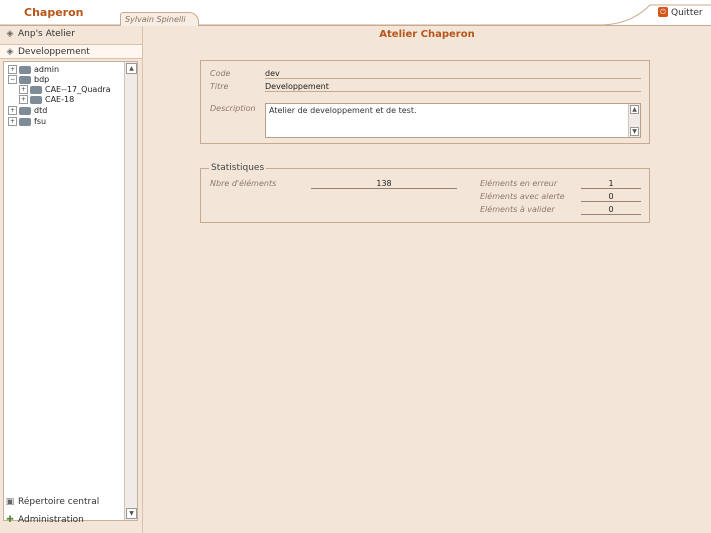 This screenshot has width=711, height=533. I want to click on tree-node-label: dtd, so click(41, 110).